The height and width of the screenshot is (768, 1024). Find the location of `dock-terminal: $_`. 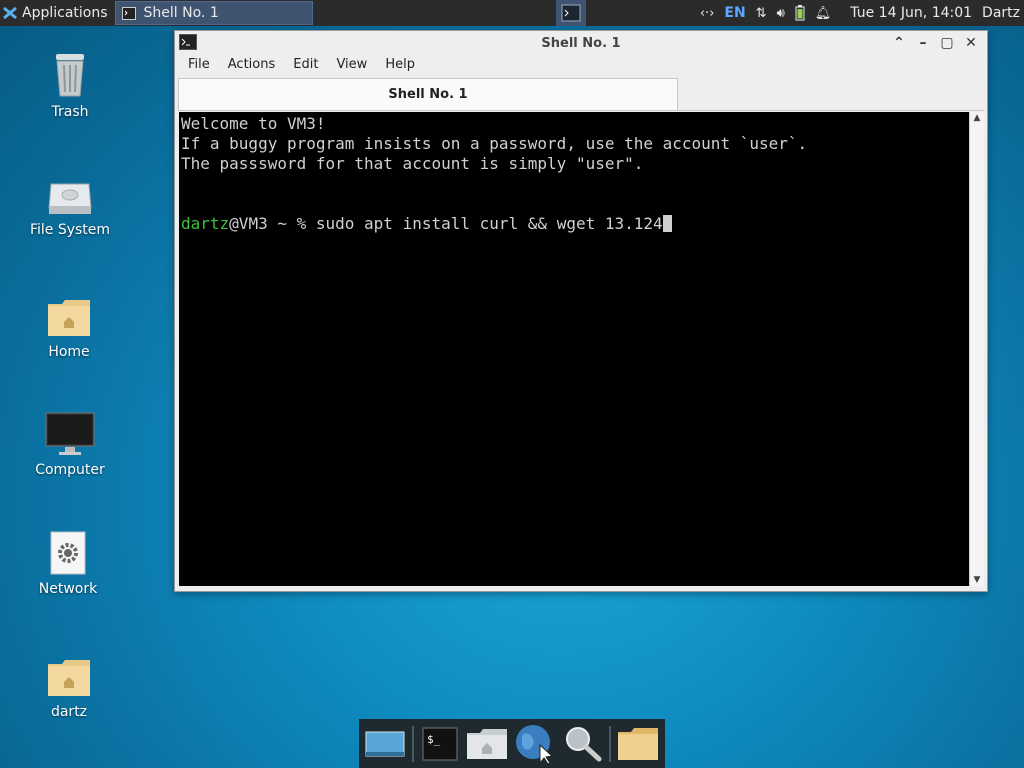

dock-terminal: $_ is located at coordinates (440, 744).